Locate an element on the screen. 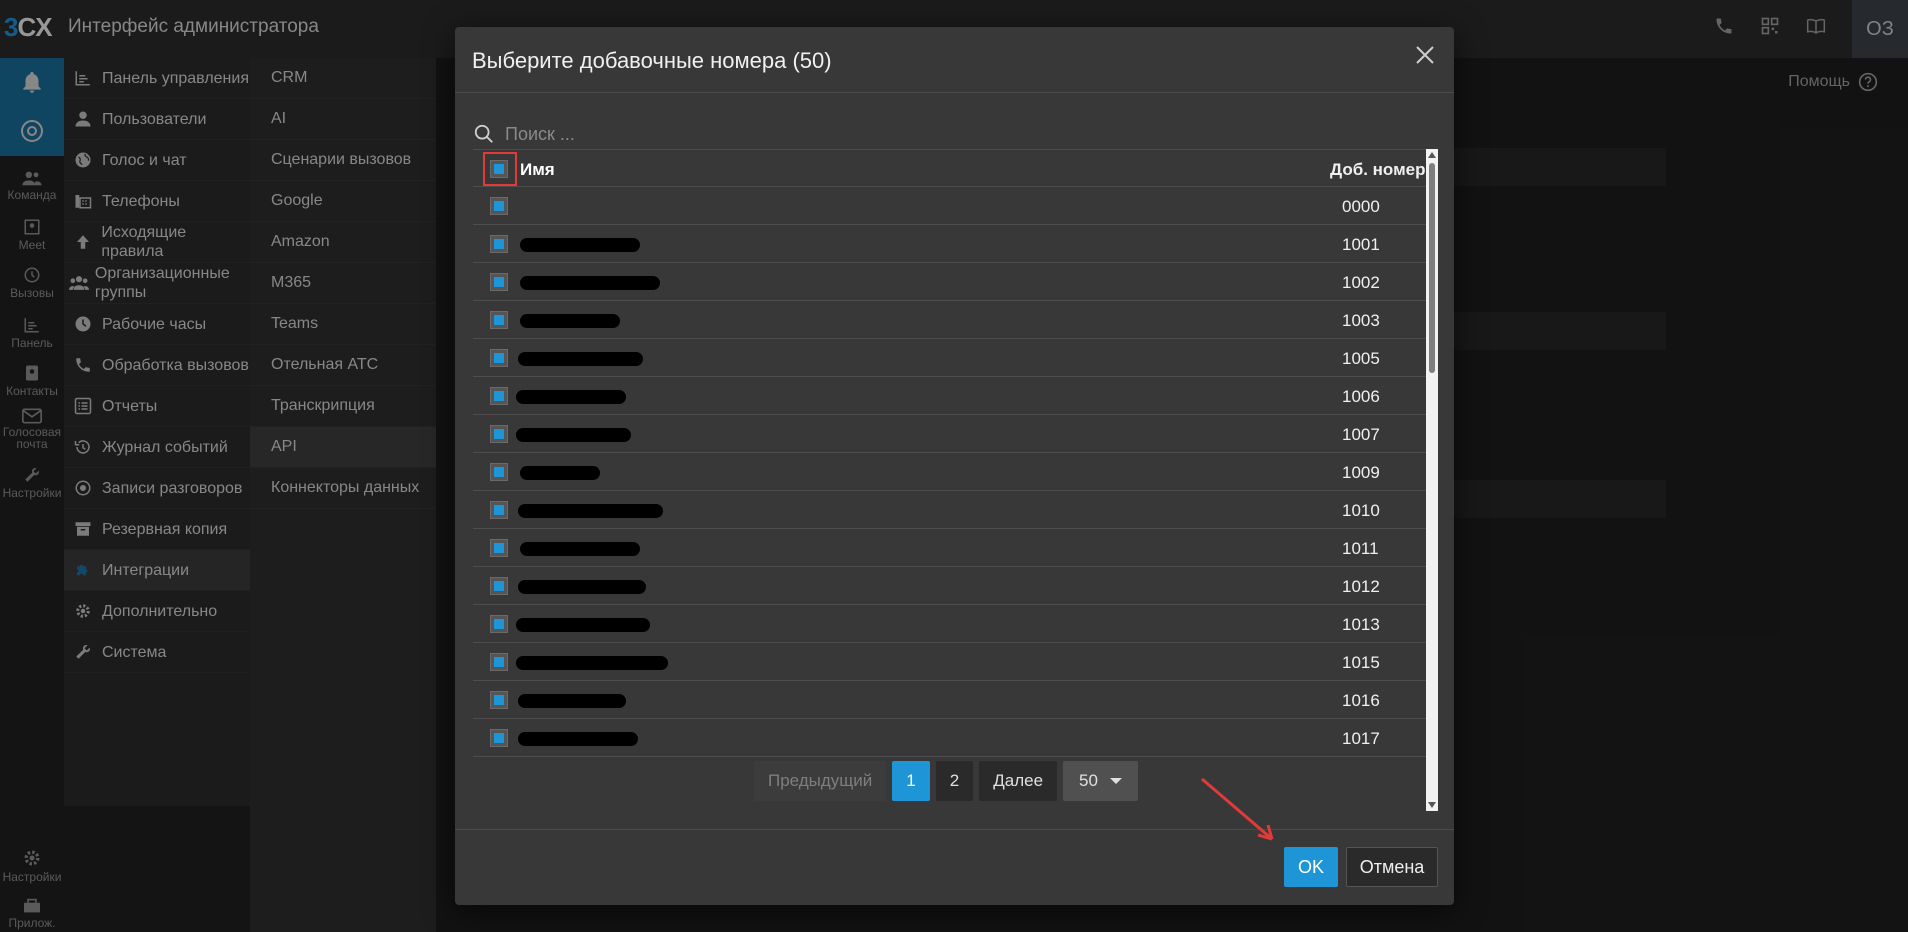 This screenshot has height=932, width=1908. extension-number: 1011 is located at coordinates (1360, 548).